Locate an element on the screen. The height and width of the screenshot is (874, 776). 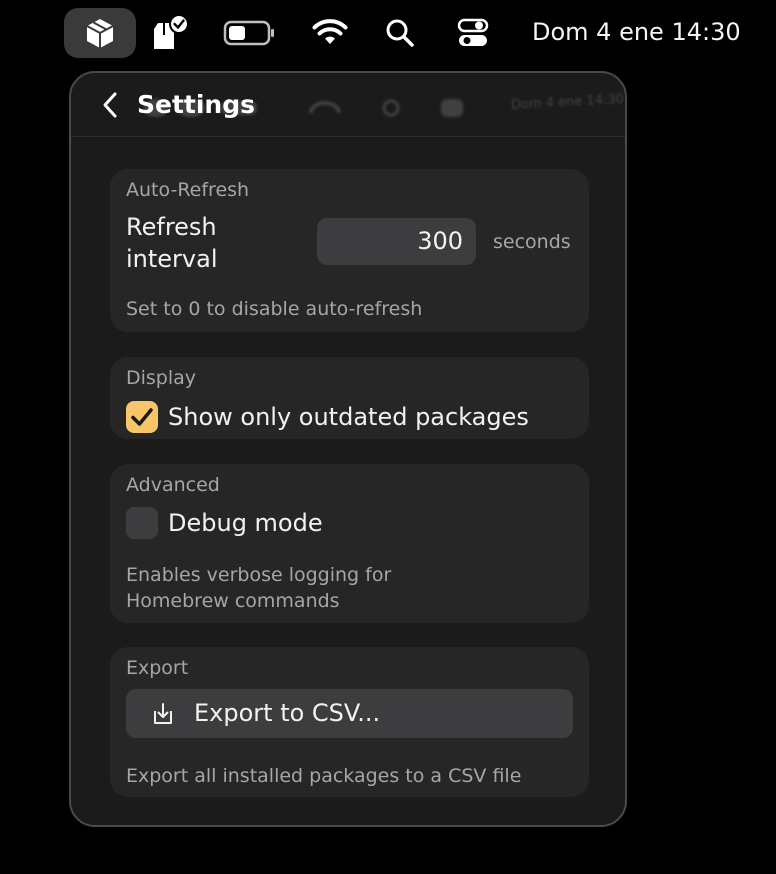
menu-bar: Dom 4 ene 14:30 is located at coordinates (388, 32).